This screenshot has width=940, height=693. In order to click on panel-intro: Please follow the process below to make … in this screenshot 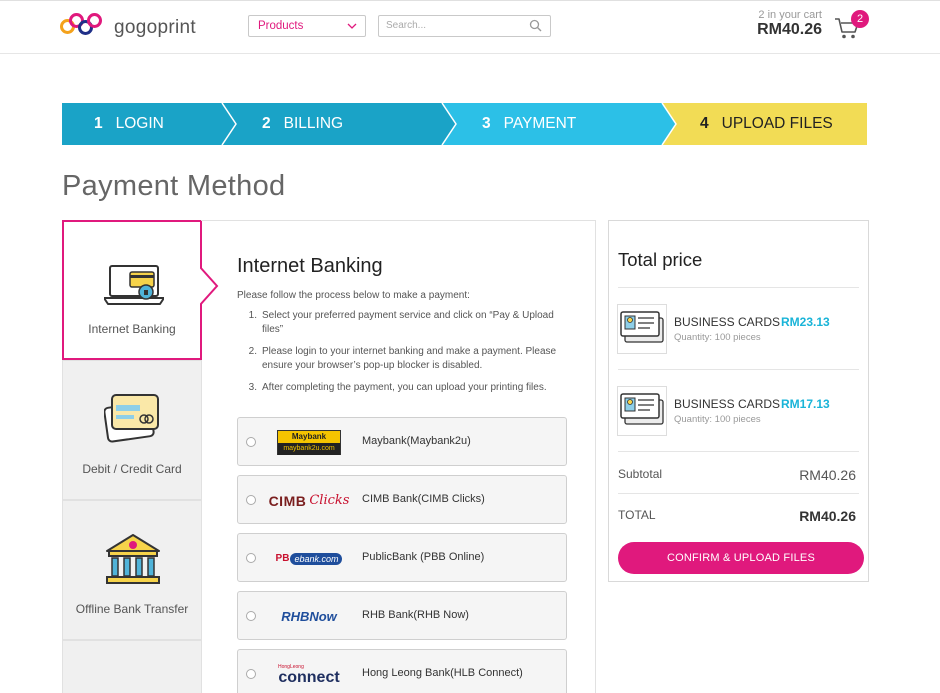, I will do `click(353, 295)`.